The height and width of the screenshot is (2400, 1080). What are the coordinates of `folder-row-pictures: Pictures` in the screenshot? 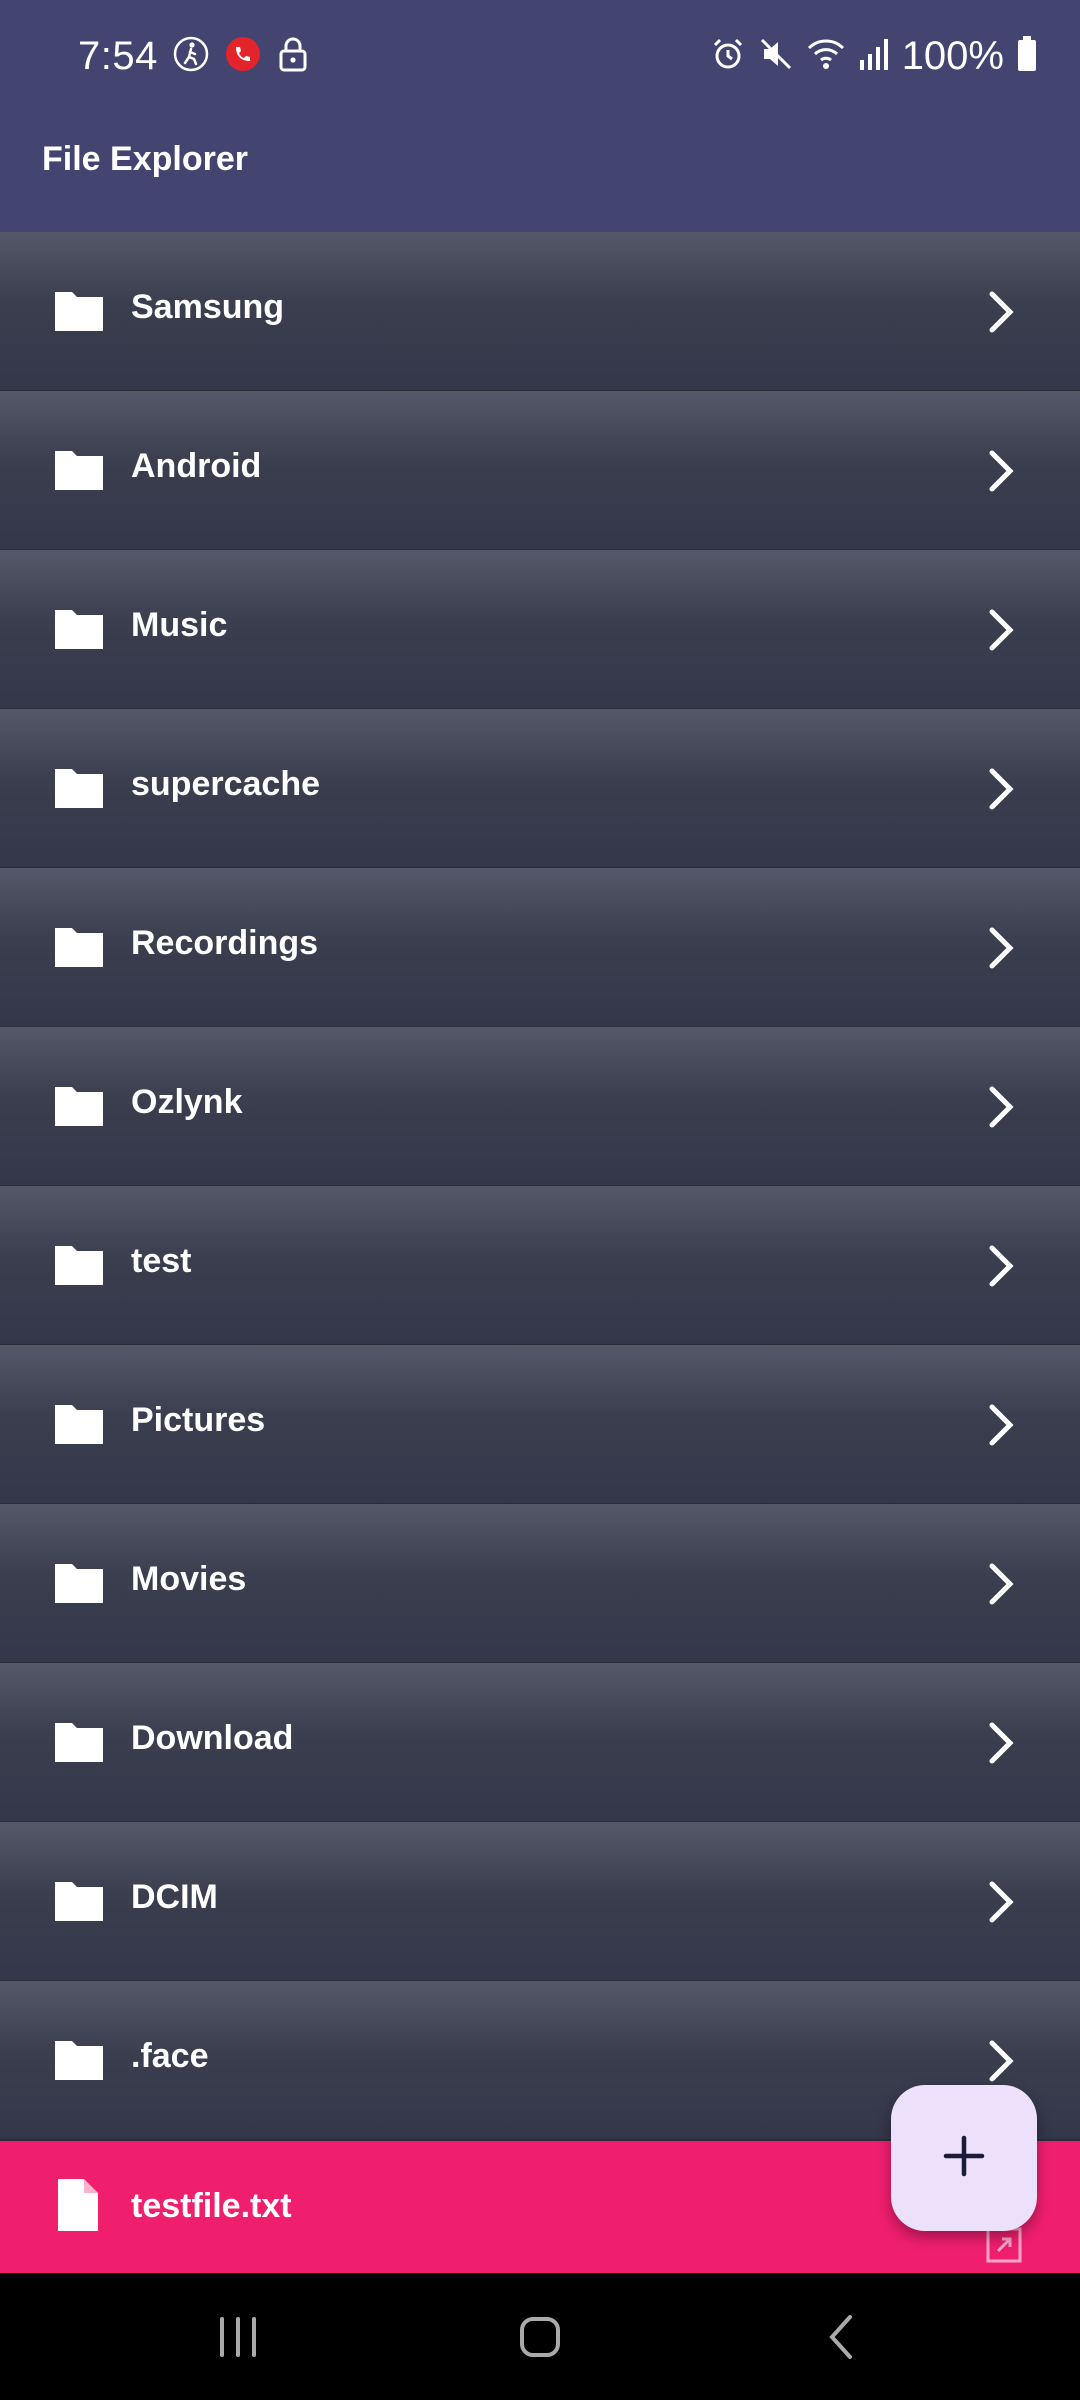 It's located at (540, 1424).